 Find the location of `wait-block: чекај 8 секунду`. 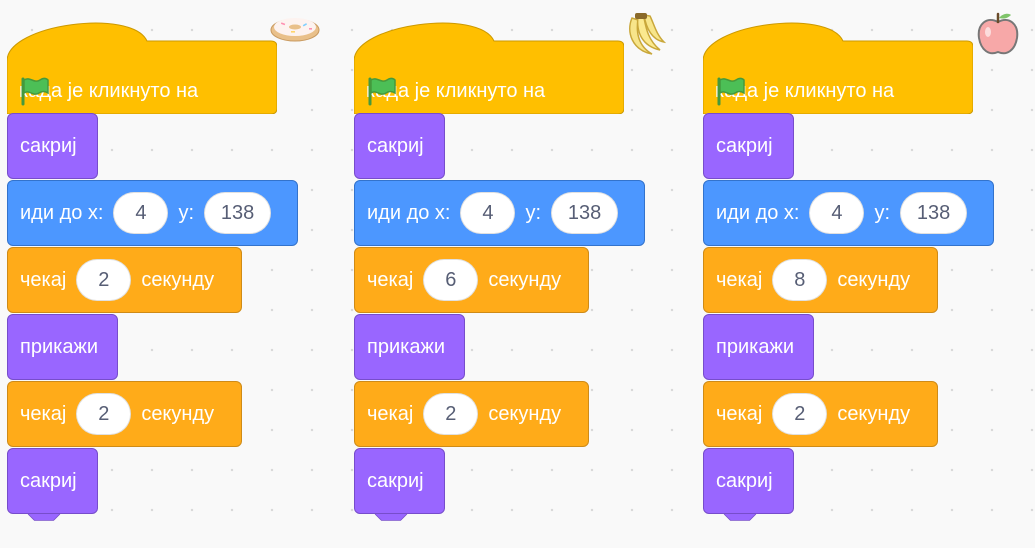

wait-block: чекај 8 секунду is located at coordinates (820, 280).